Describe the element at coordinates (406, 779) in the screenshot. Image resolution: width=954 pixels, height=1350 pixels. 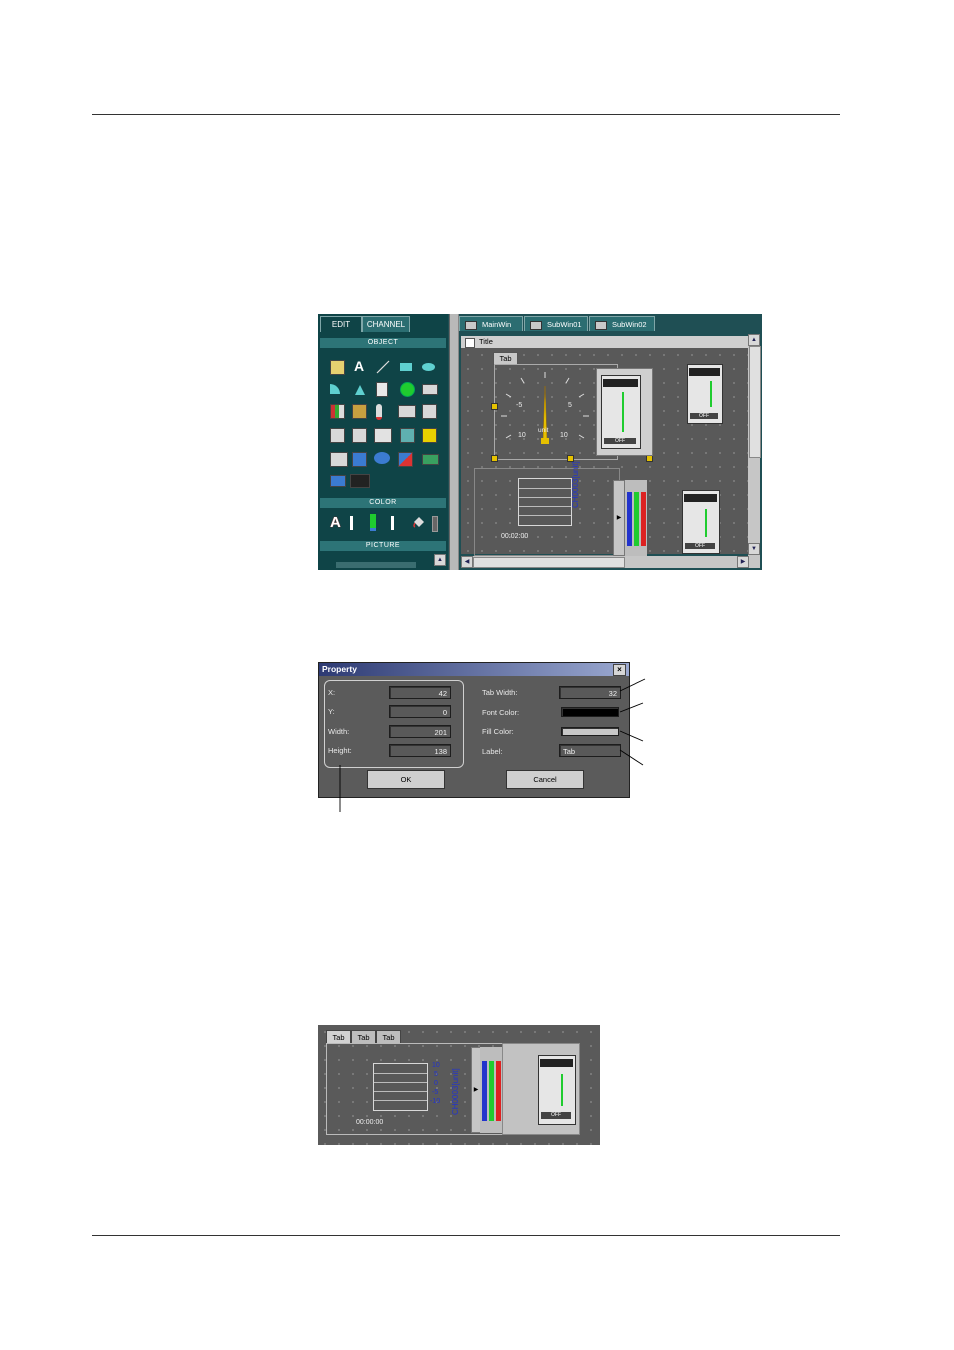
I see `ok-button: OK` at that location.